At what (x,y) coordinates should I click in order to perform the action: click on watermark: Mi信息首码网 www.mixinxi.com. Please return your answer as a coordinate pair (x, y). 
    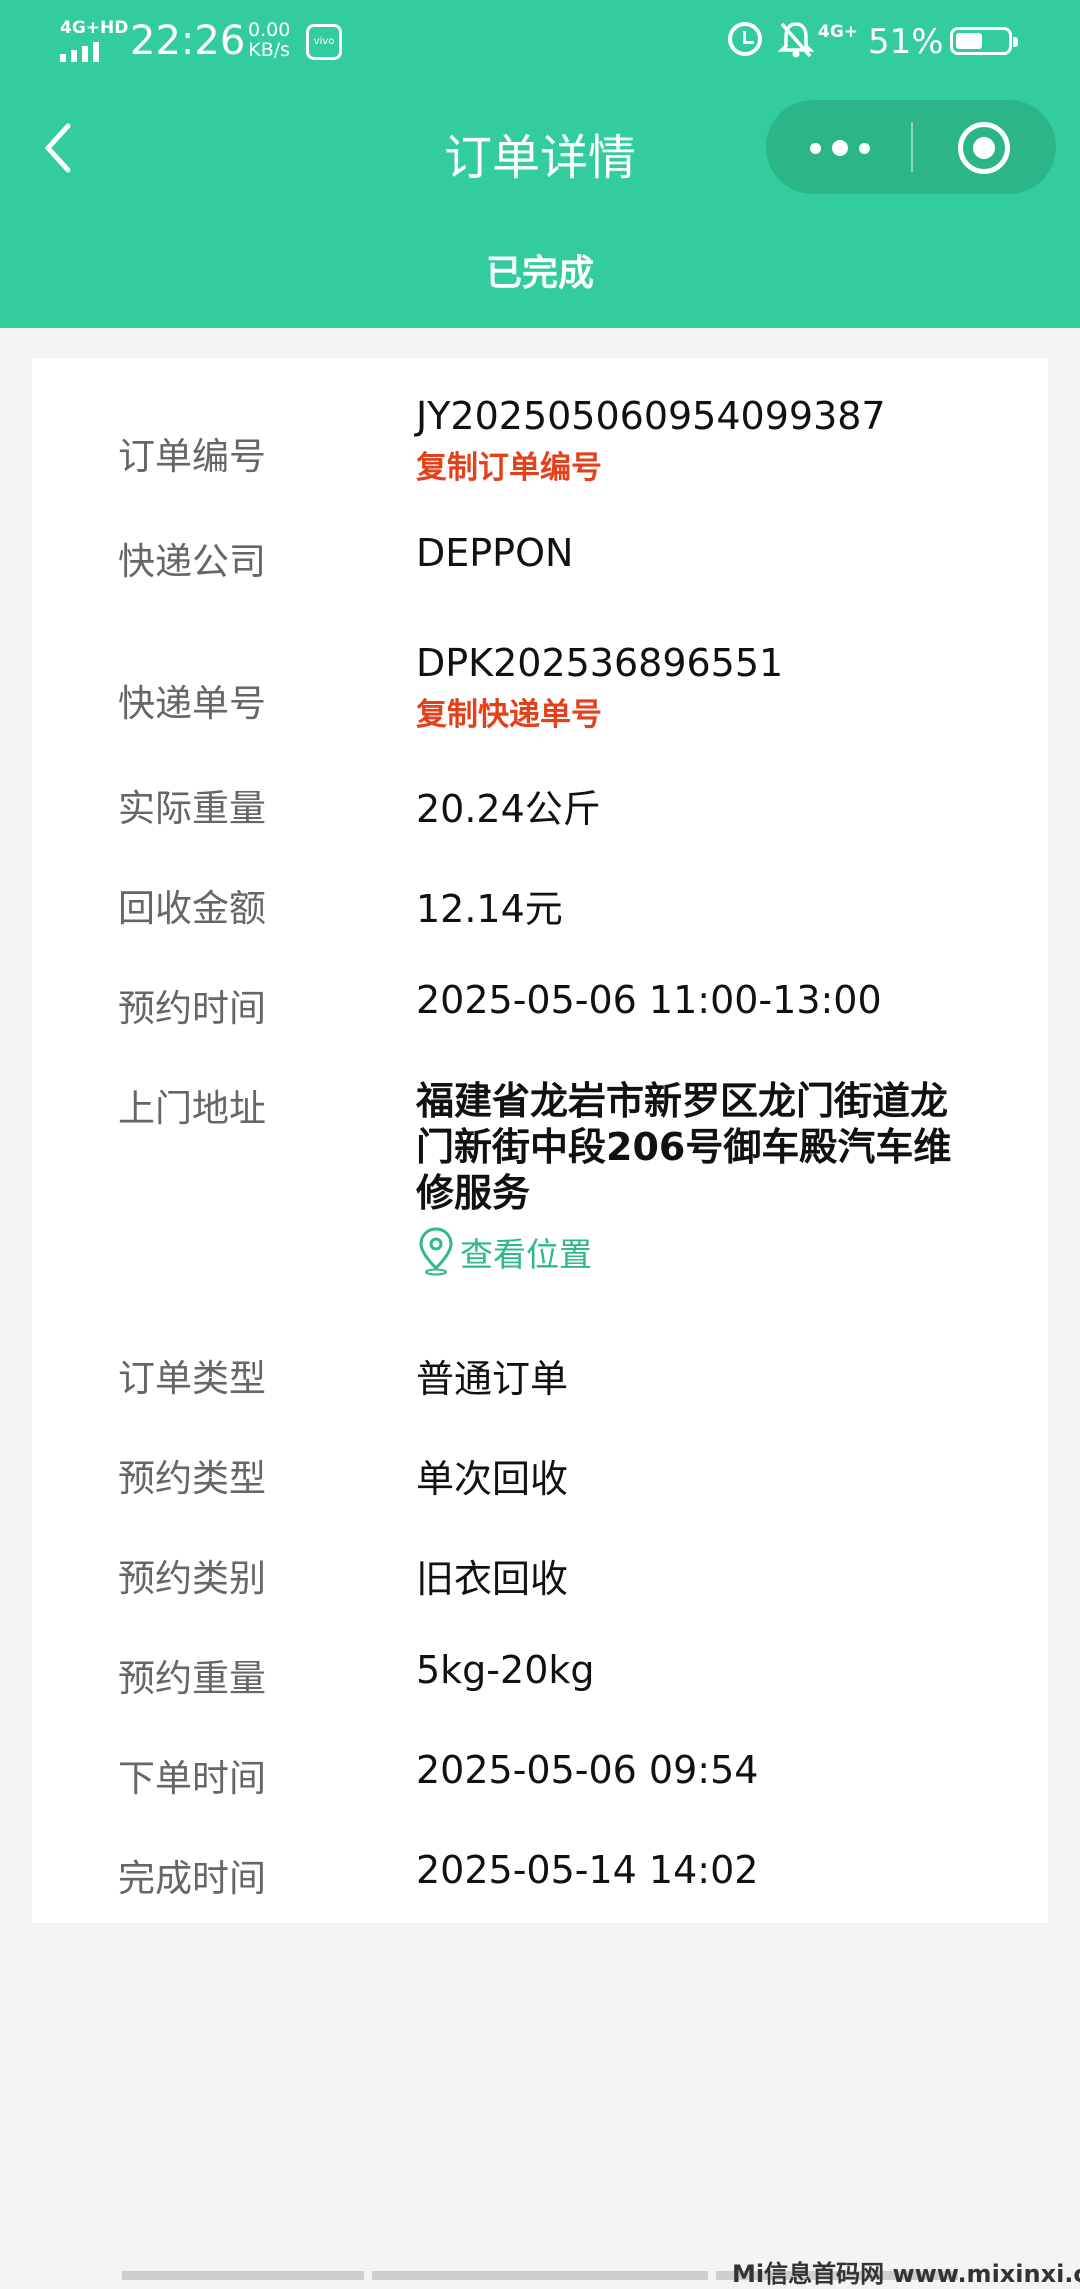
    Looking at the image, I should click on (906, 2274).